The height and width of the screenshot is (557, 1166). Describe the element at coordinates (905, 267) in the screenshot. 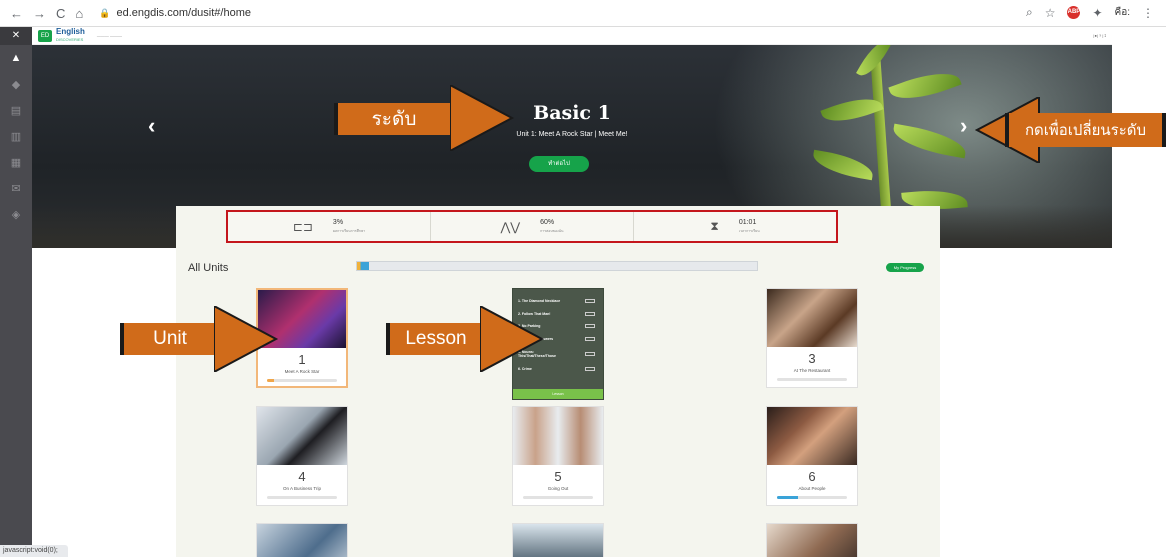

I see `my-progress-button: My Progress` at that location.